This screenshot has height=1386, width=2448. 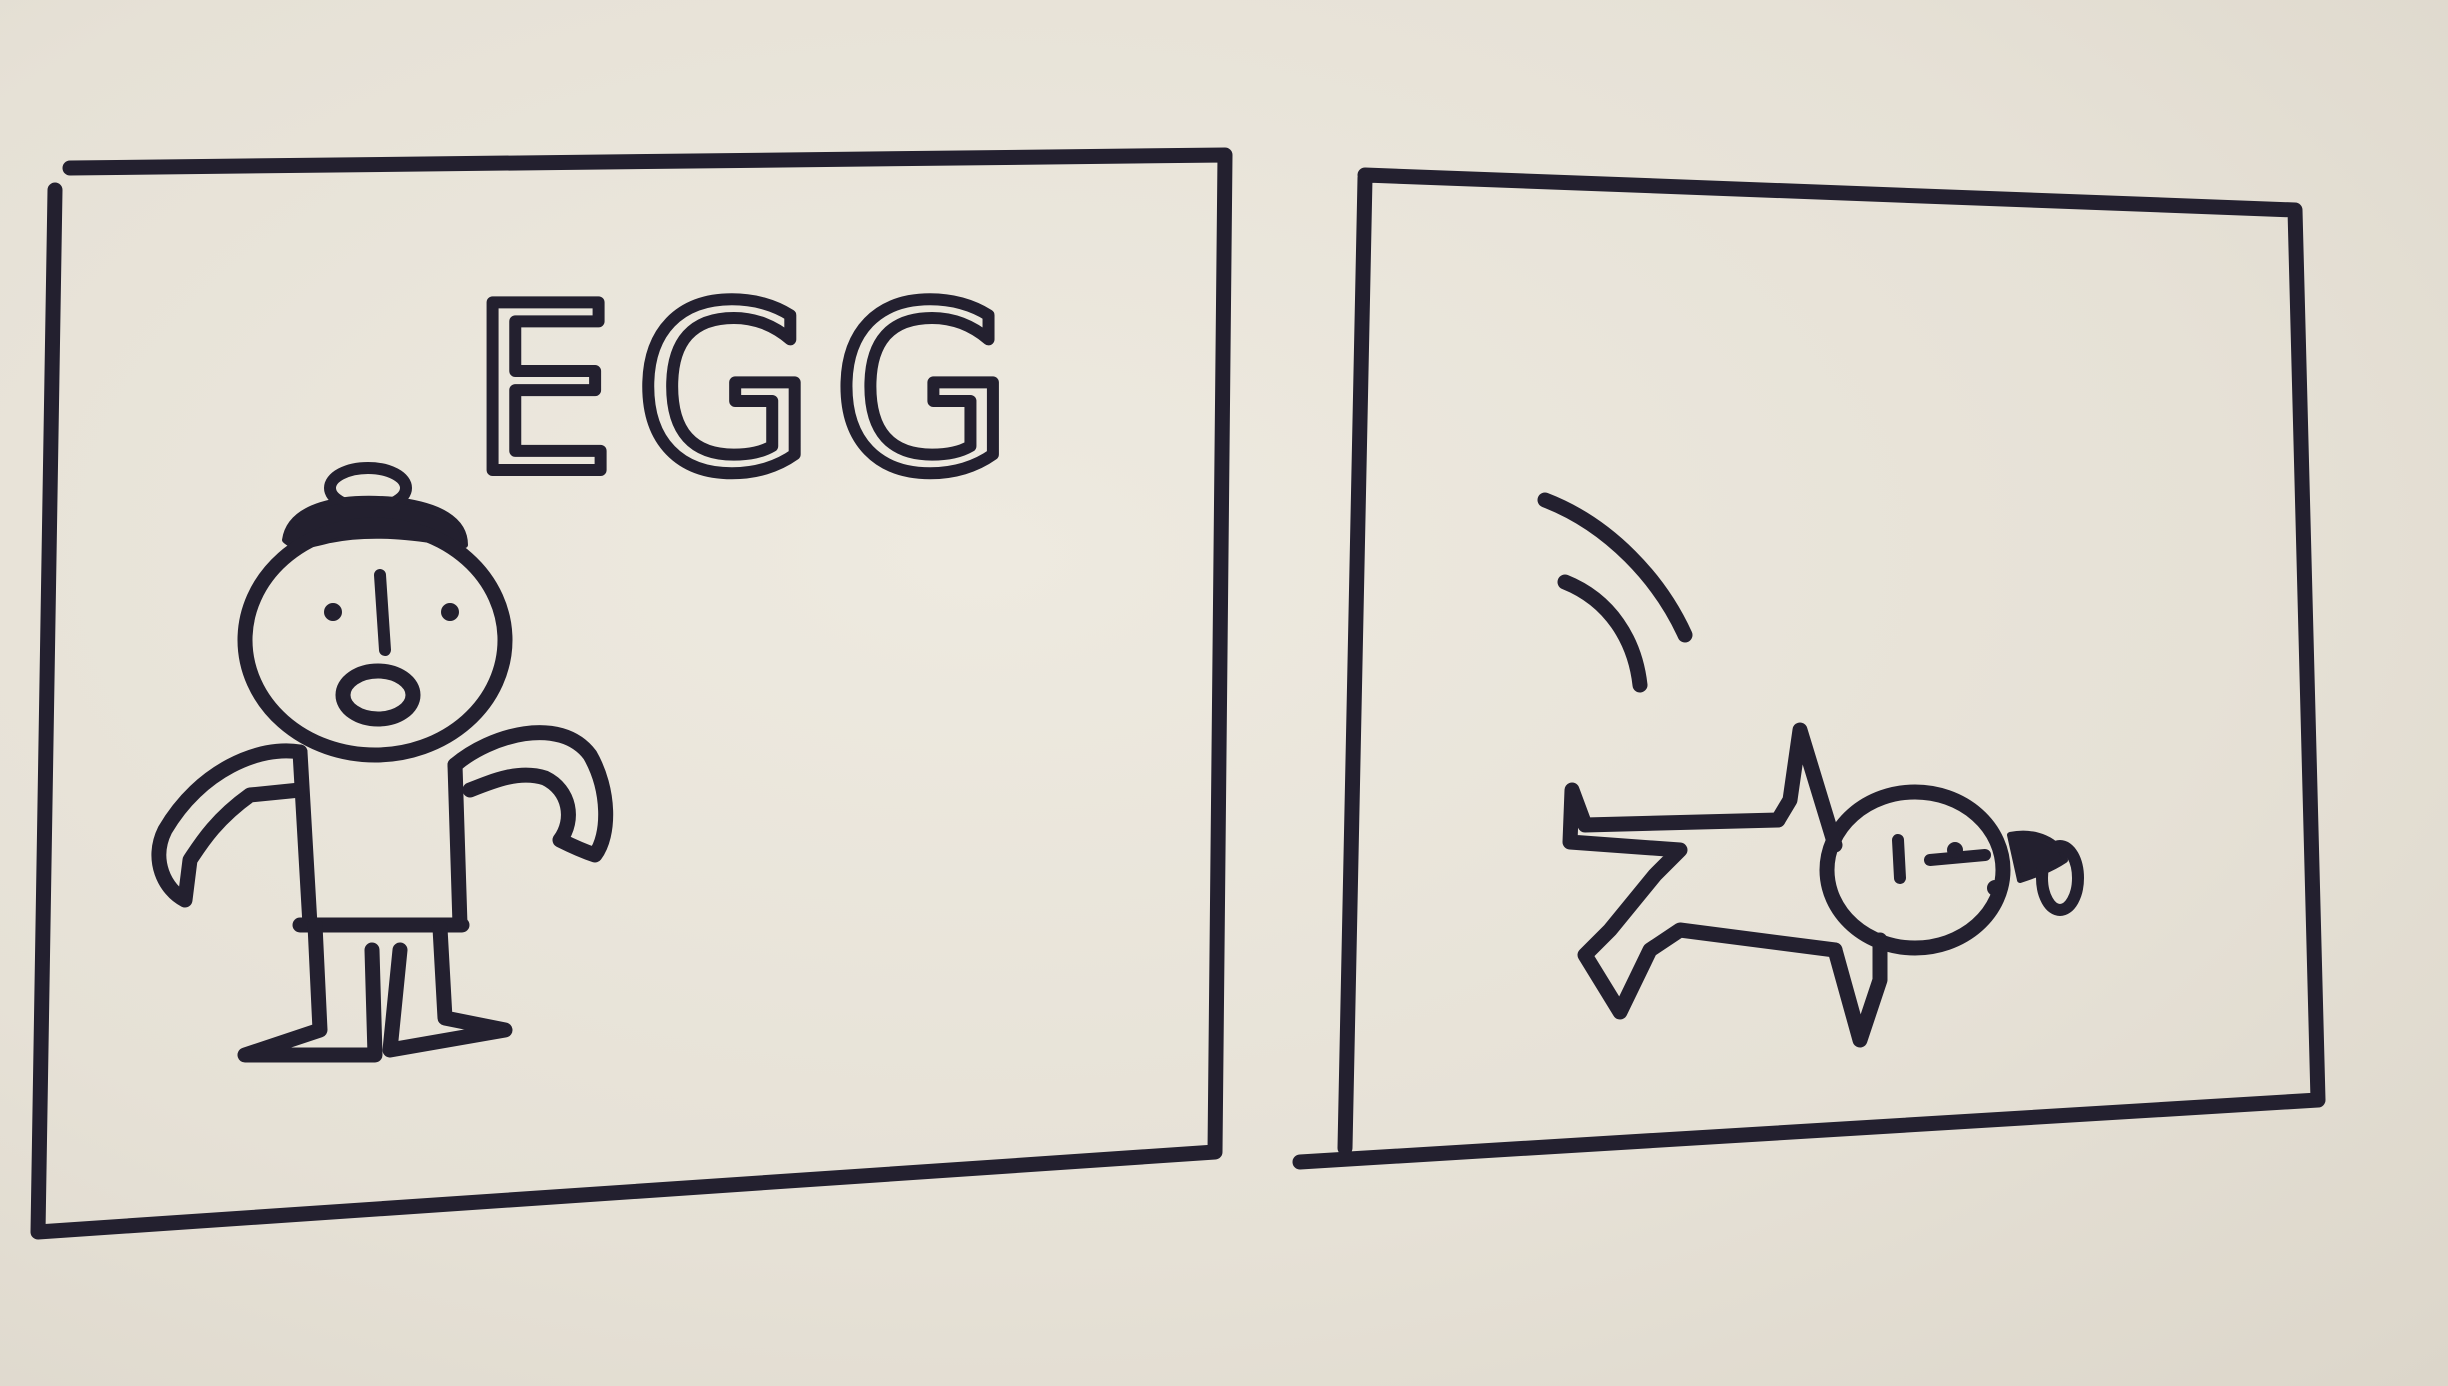 What do you see at coordinates (1702, 901) in the screenshot?
I see `fallen-body` at bounding box center [1702, 901].